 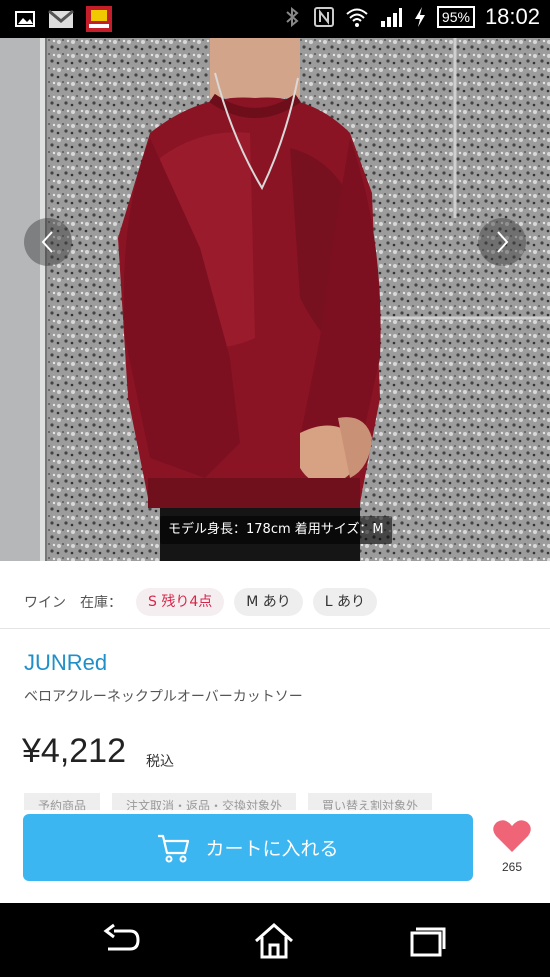 I want to click on product-name: ベロアクルーネックプルオーバーカットソー, so click(x=163, y=697).